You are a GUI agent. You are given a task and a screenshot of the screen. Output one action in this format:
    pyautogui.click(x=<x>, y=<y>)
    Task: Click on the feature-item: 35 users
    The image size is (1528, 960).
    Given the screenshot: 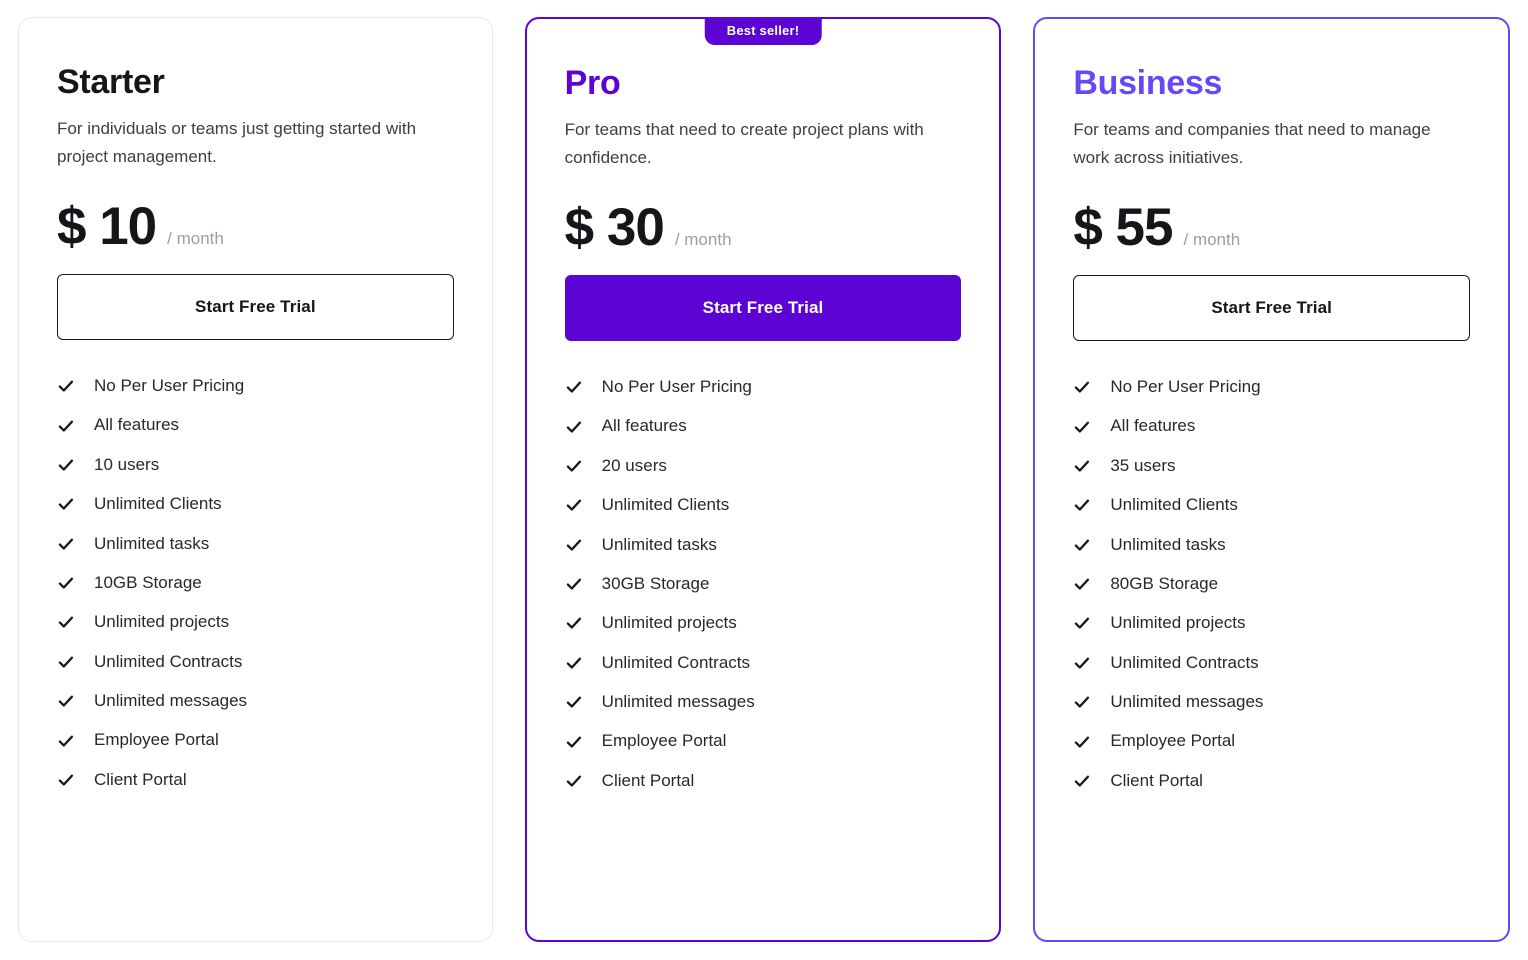 What is the action you would take?
    pyautogui.click(x=1271, y=465)
    